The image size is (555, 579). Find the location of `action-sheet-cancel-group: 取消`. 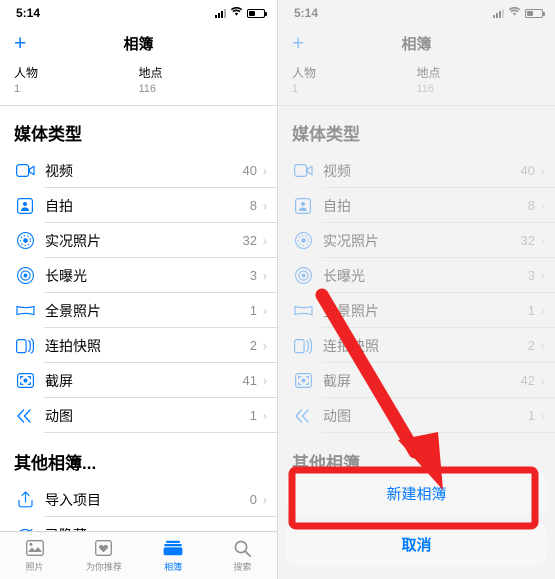

action-sheet-cancel-group: 取消 is located at coordinates (416, 544).